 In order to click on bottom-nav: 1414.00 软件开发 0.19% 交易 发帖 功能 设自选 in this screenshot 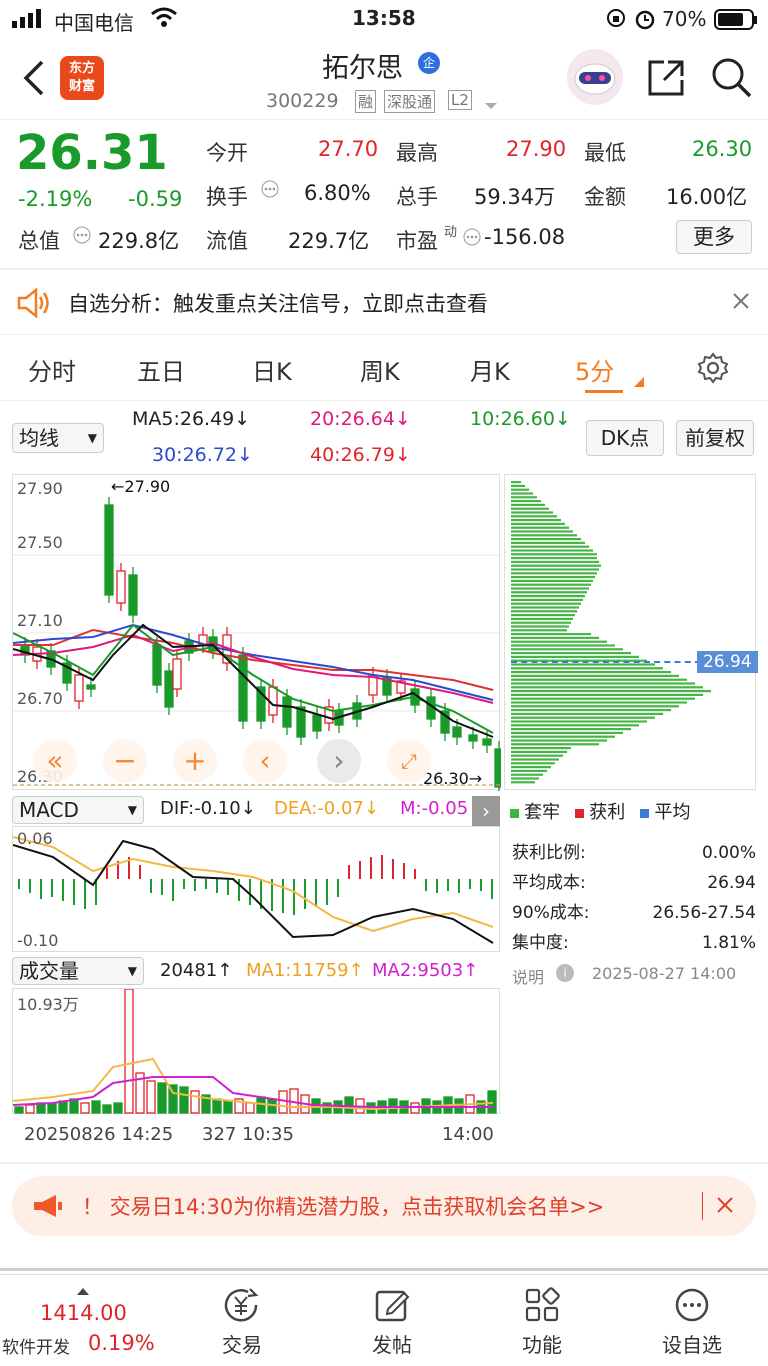, I will do `click(384, 1320)`.